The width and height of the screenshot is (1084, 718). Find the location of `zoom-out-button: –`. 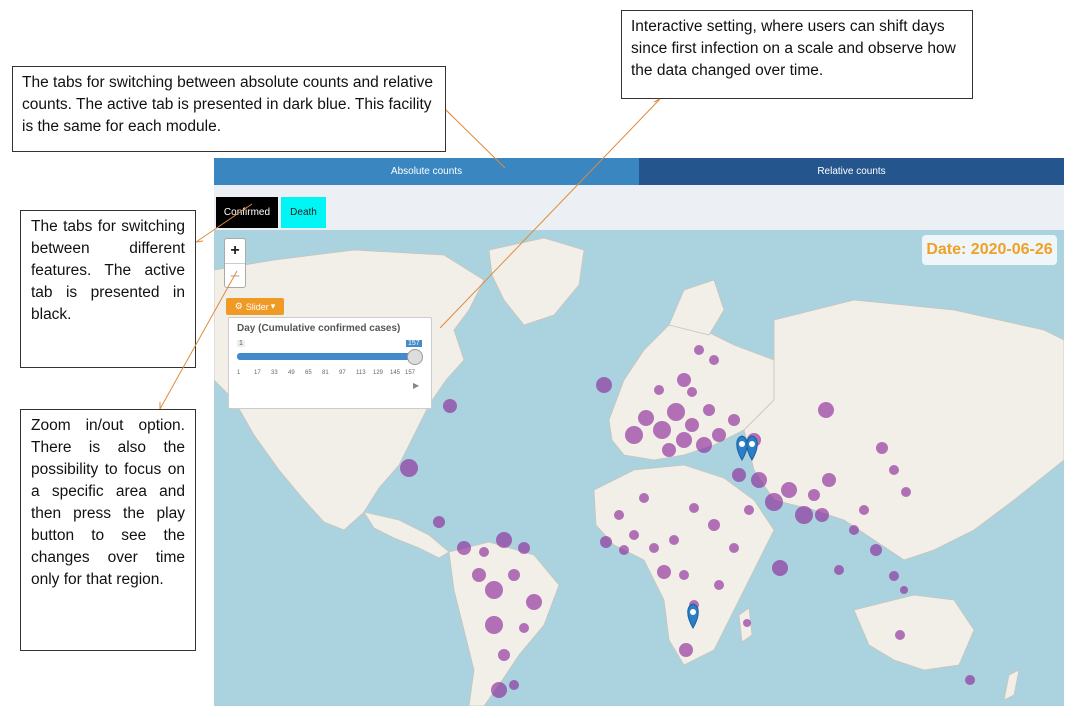

zoom-out-button: – is located at coordinates (235, 275).